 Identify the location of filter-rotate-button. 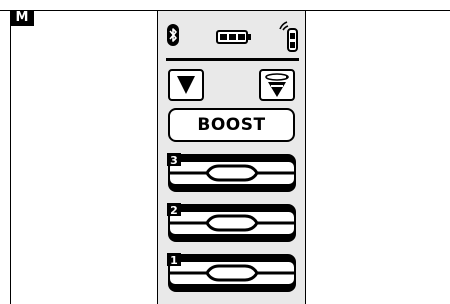
(277, 85).